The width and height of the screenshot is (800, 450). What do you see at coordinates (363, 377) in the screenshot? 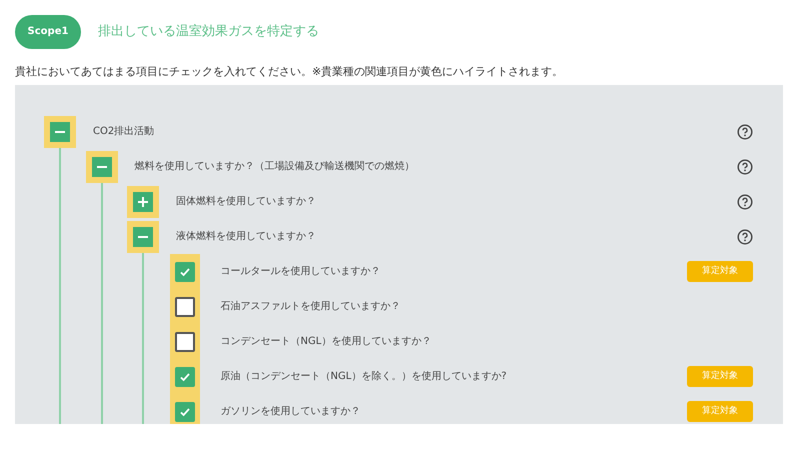
I see `question-label: 原油（コンデンセート（NGL）を除く。）を使用していますか?` at bounding box center [363, 377].